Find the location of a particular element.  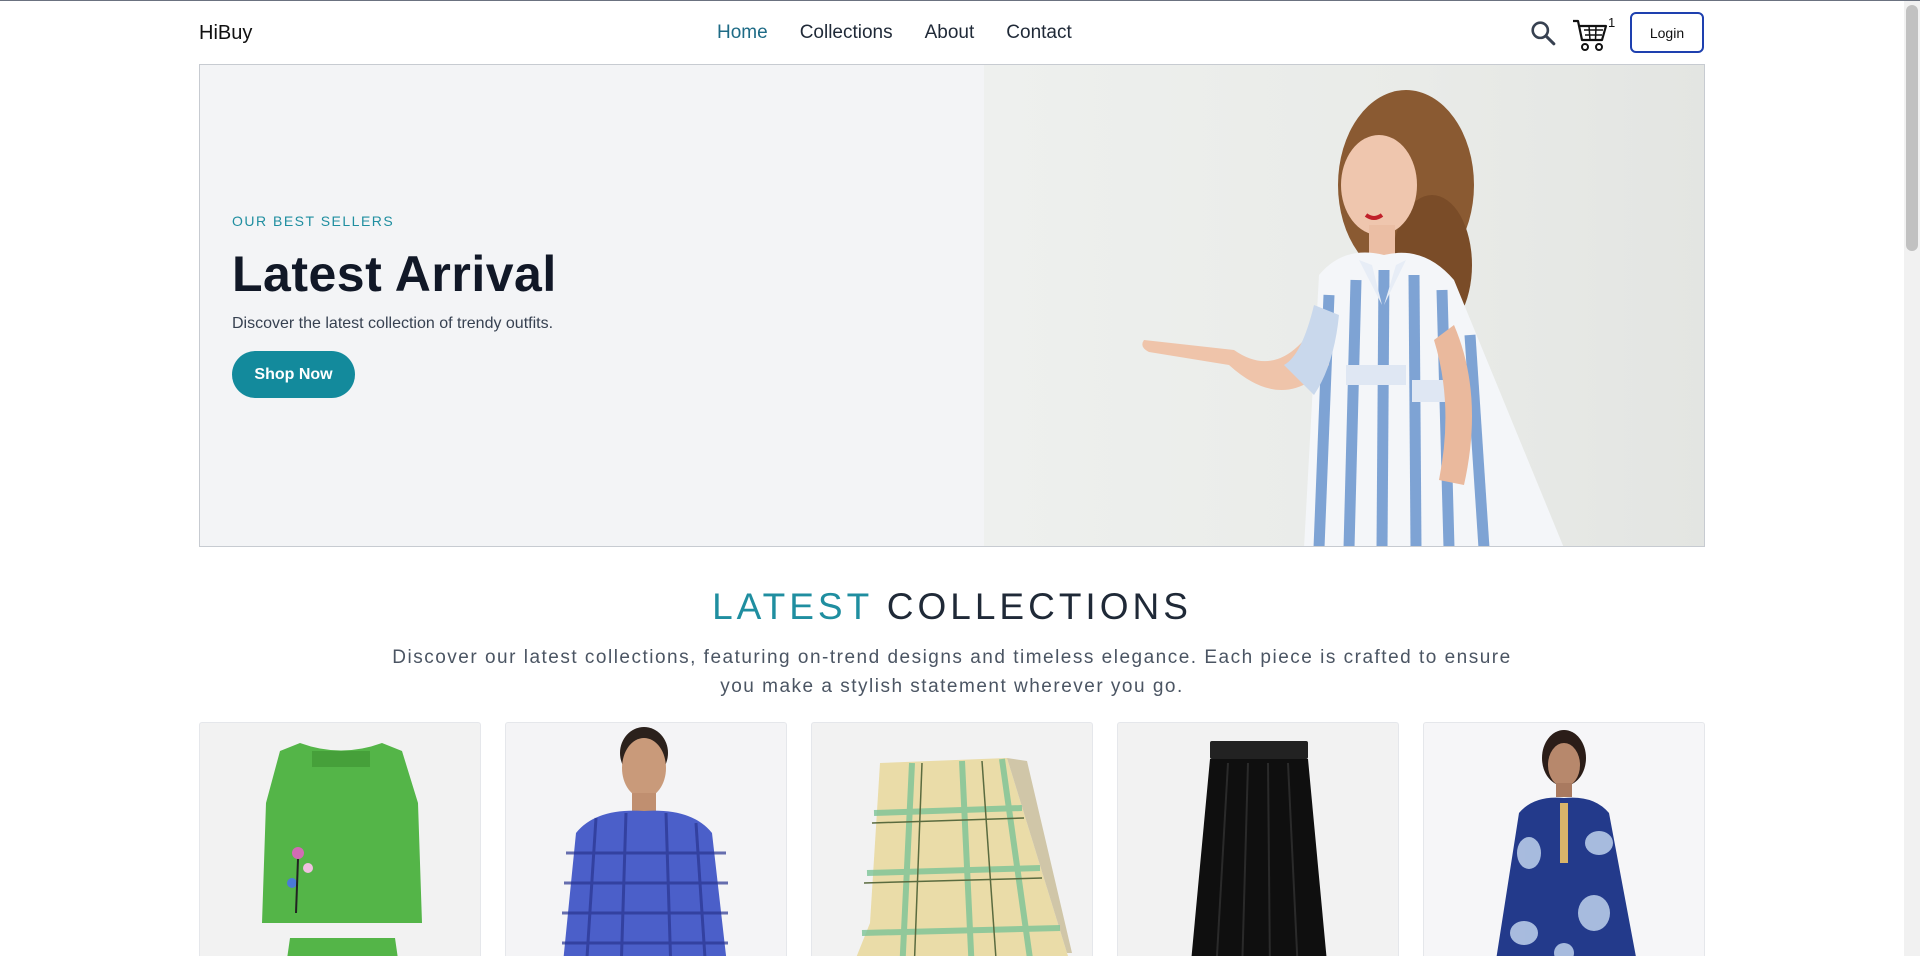

product-image-plaid-lungi is located at coordinates (964, 857).